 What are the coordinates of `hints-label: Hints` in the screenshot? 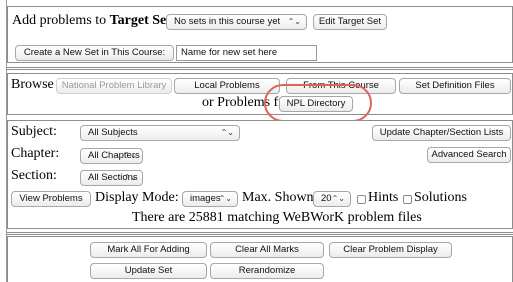 It's located at (383, 197).